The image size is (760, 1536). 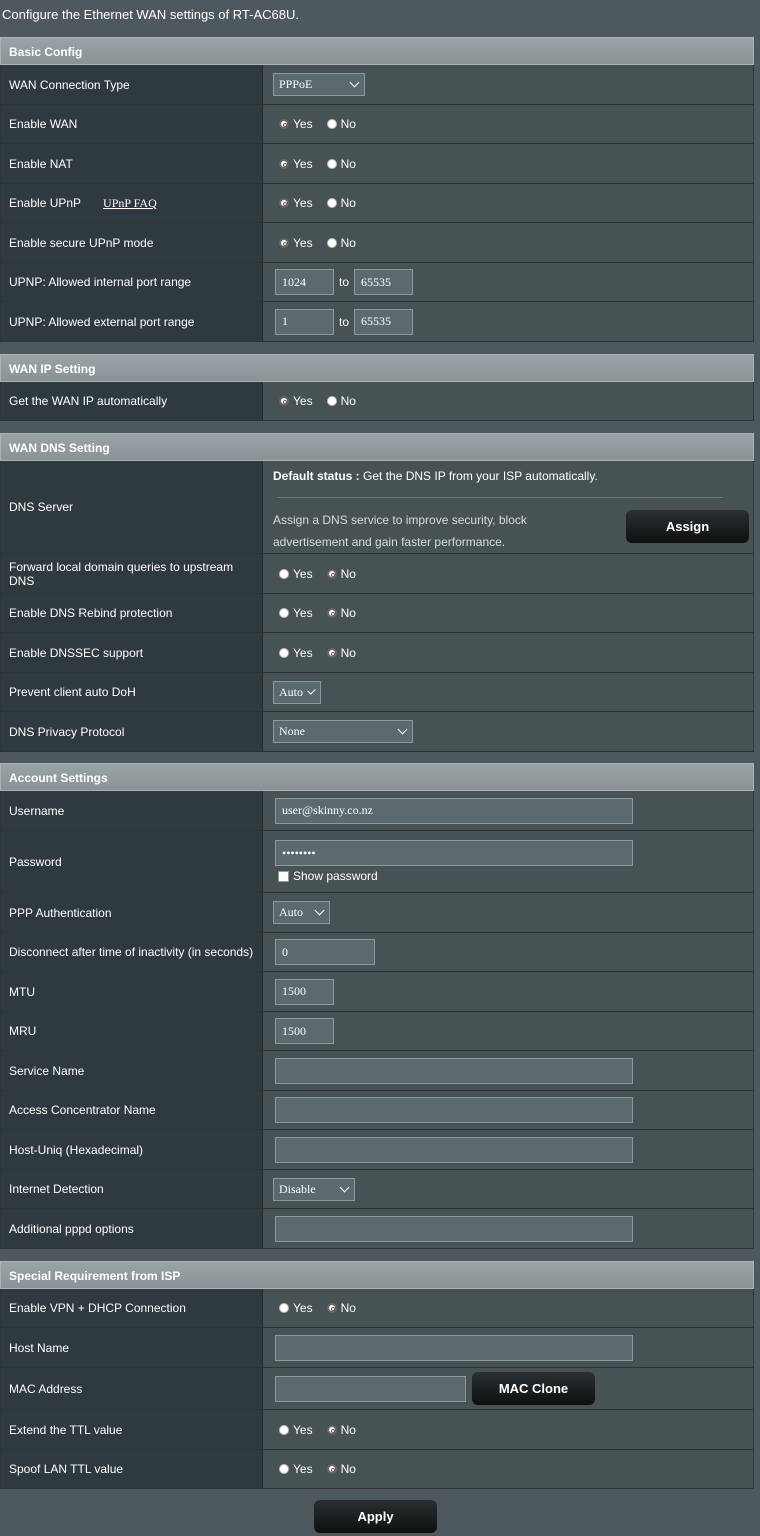 What do you see at coordinates (132, 1429) in the screenshot?
I see `field-label: Extend the TTL value` at bounding box center [132, 1429].